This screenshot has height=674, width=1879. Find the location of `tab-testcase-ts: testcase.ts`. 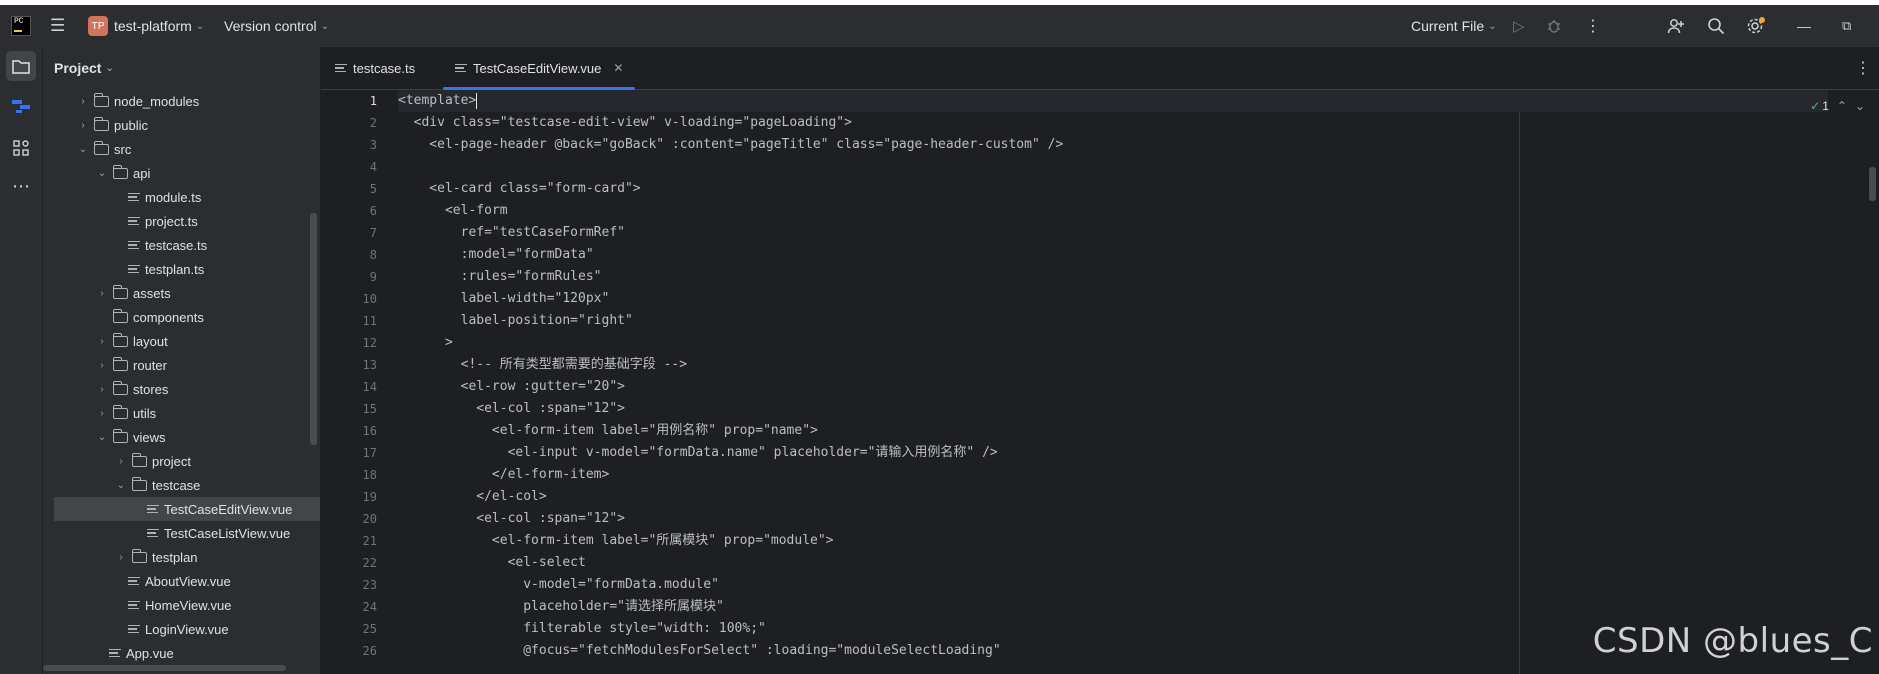

tab-testcase-ts: testcase.ts is located at coordinates (375, 68).